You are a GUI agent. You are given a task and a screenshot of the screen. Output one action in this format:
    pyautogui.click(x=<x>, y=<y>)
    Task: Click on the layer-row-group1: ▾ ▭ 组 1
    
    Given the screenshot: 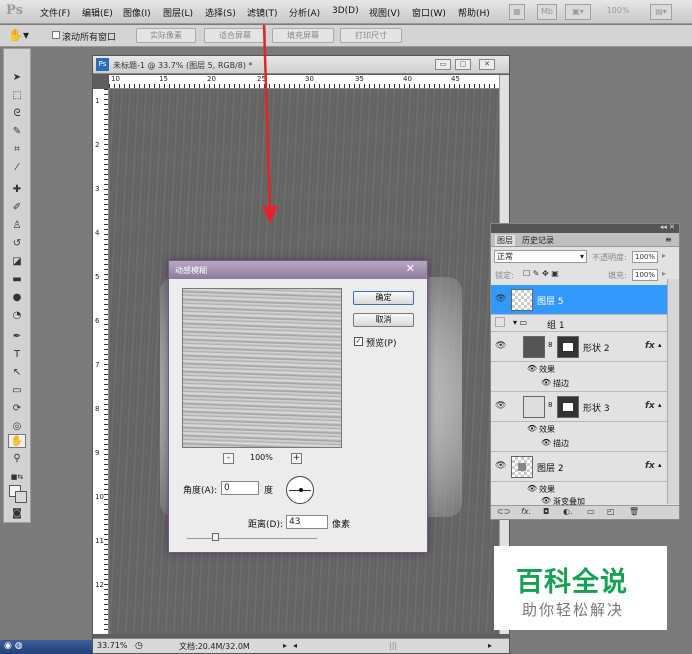 What is the action you would take?
    pyautogui.click(x=579, y=323)
    